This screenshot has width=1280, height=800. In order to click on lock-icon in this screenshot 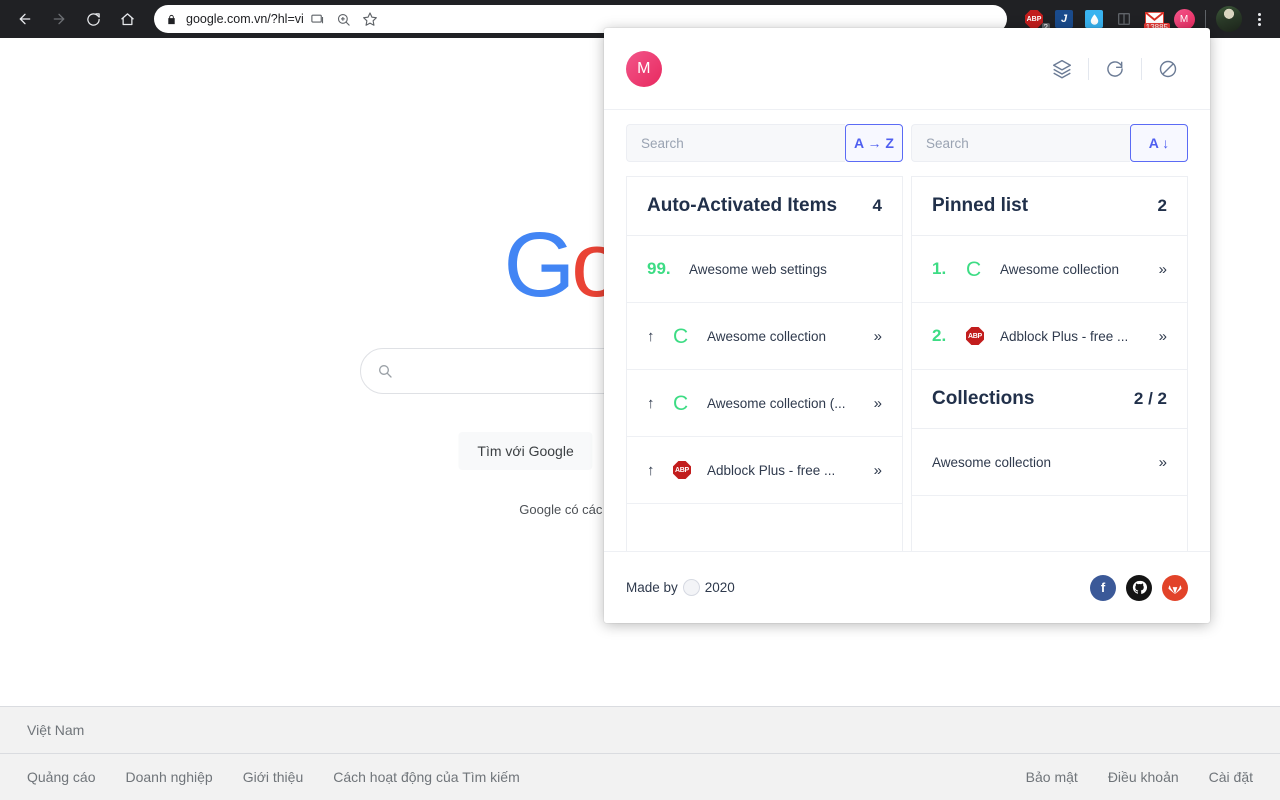, I will do `click(171, 19)`.